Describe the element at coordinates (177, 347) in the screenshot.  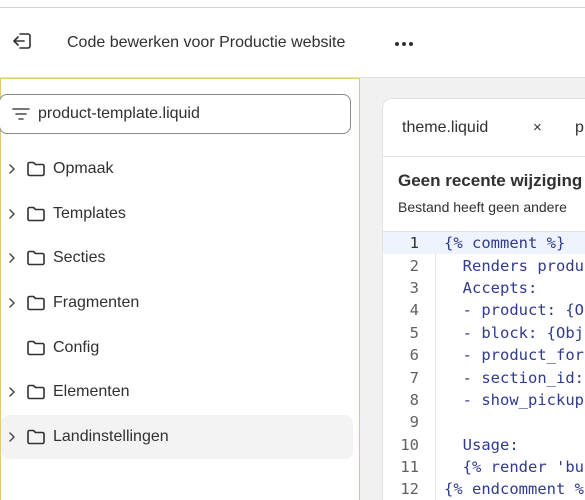
I see `tree-folder-config: Config` at that location.